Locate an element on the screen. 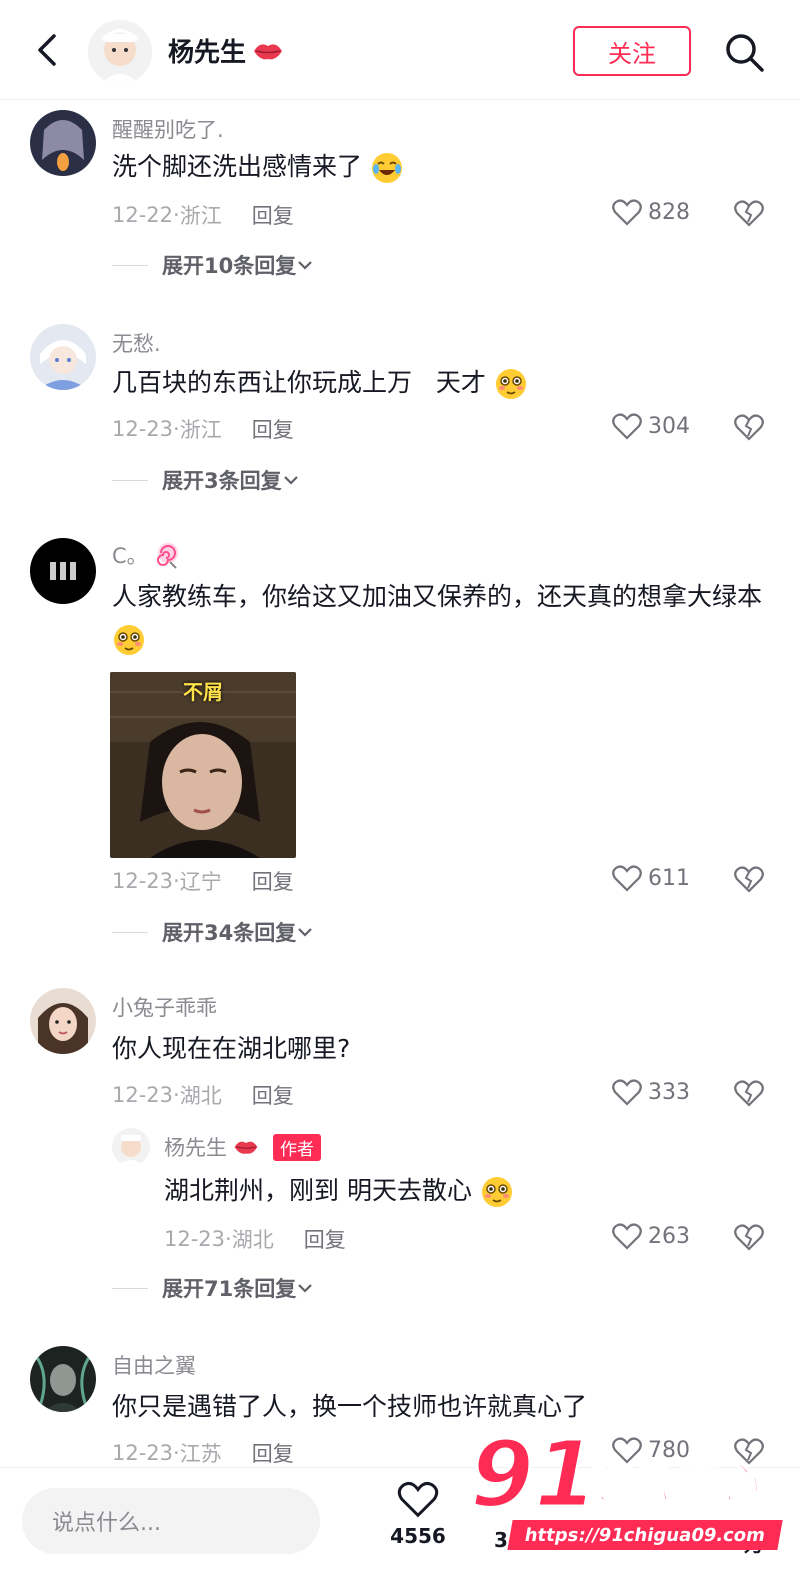  comment-username: 醒醒别吃了. is located at coordinates (168, 129).